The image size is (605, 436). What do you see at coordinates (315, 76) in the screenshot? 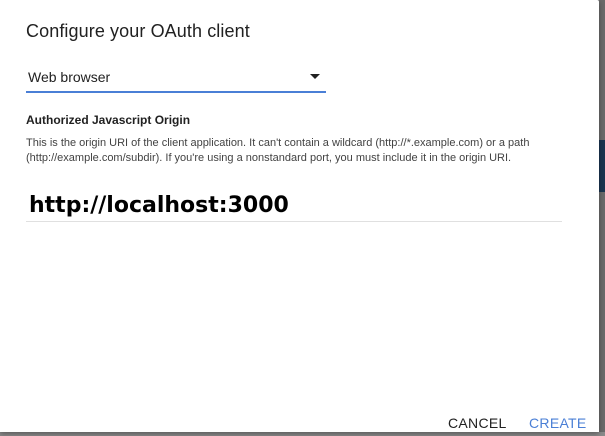
I see `chevron-down-icon` at bounding box center [315, 76].